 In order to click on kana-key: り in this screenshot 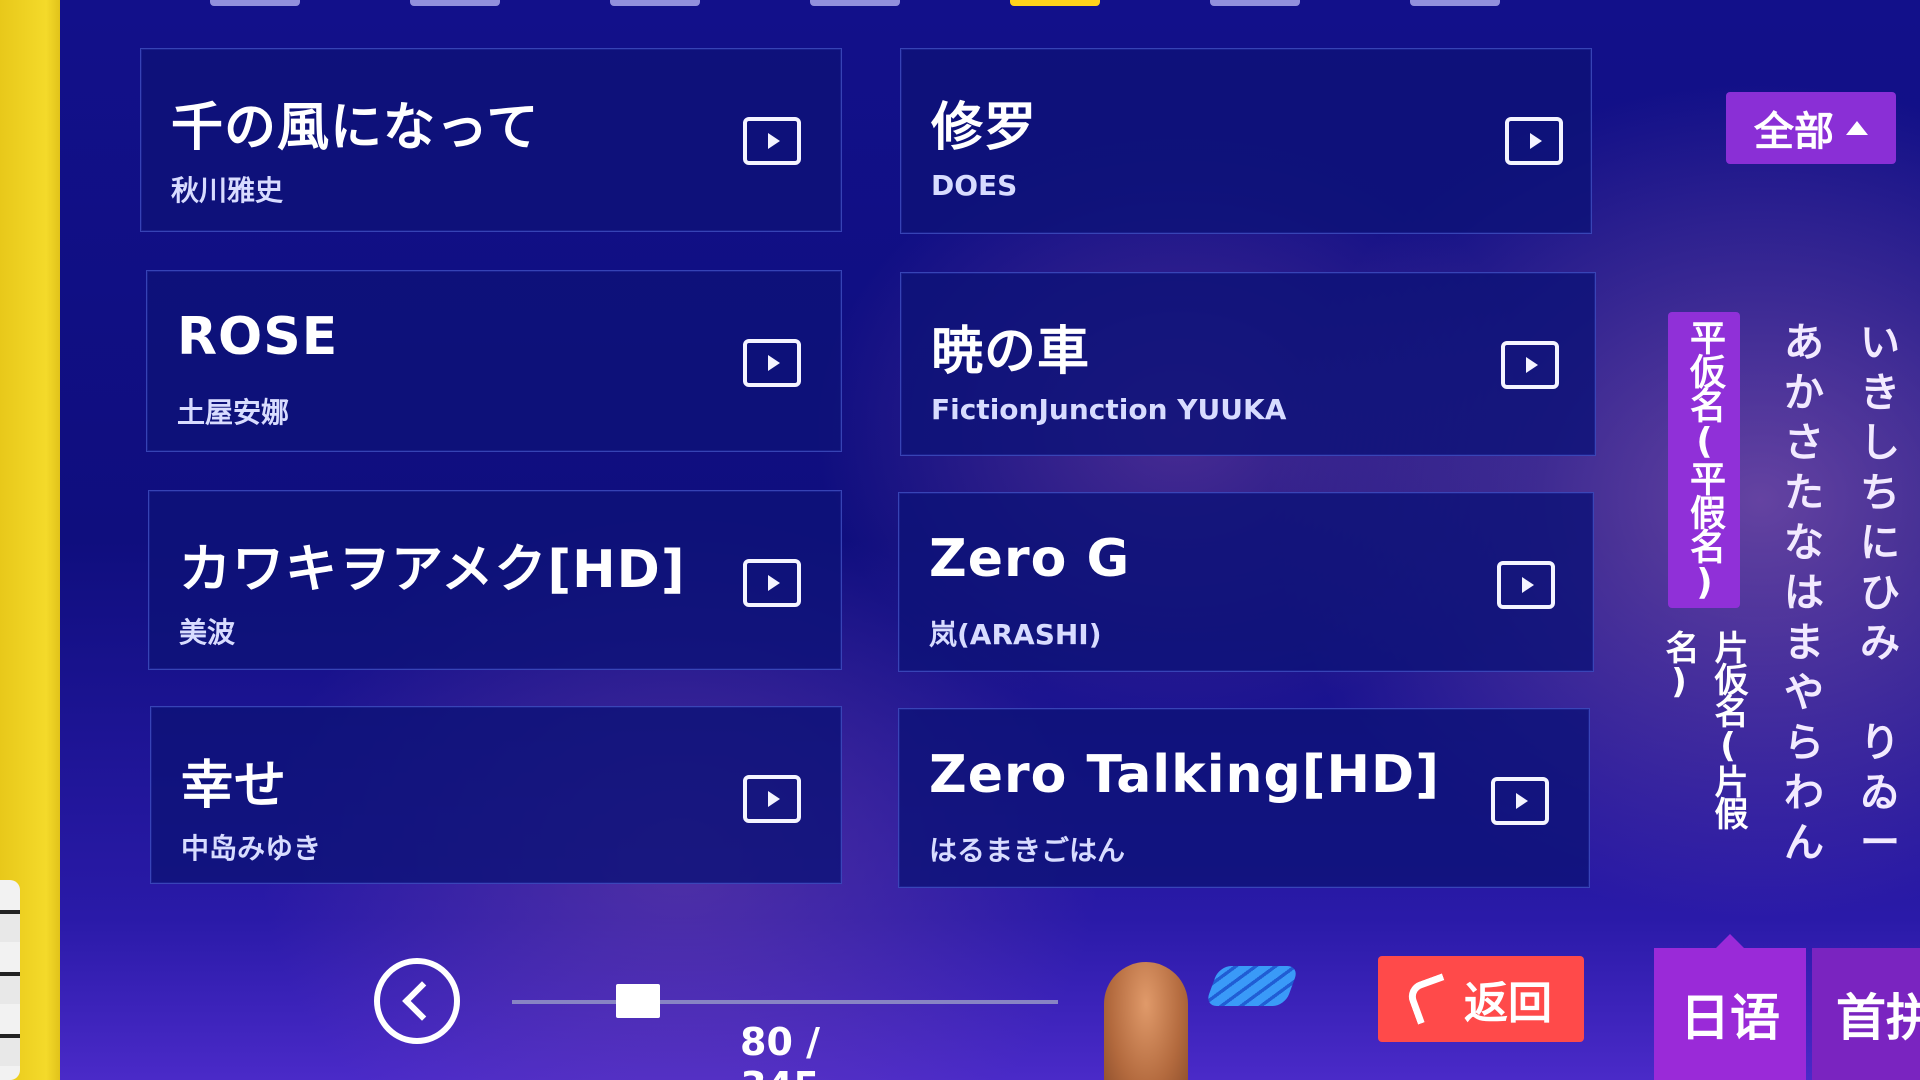, I will do `click(1880, 743)`.